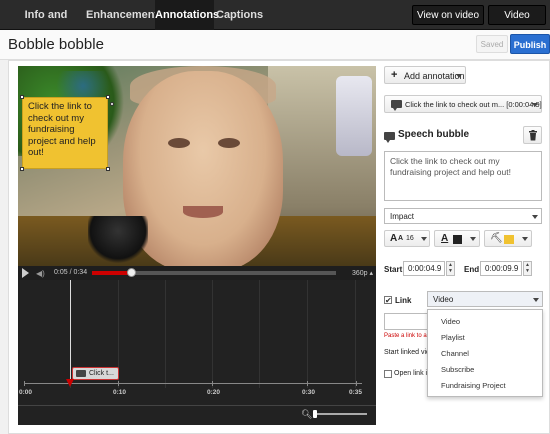 The image size is (550, 434). What do you see at coordinates (71, 272) in the screenshot?
I see `time-display: 0:05 / 0:34` at bounding box center [71, 272].